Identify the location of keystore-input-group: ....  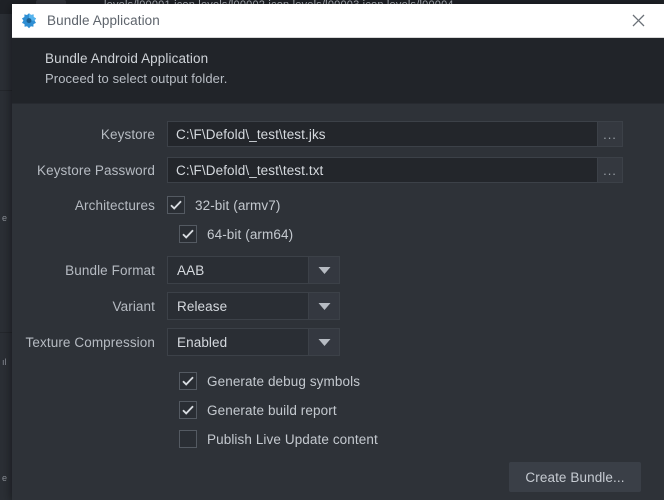
(395, 134).